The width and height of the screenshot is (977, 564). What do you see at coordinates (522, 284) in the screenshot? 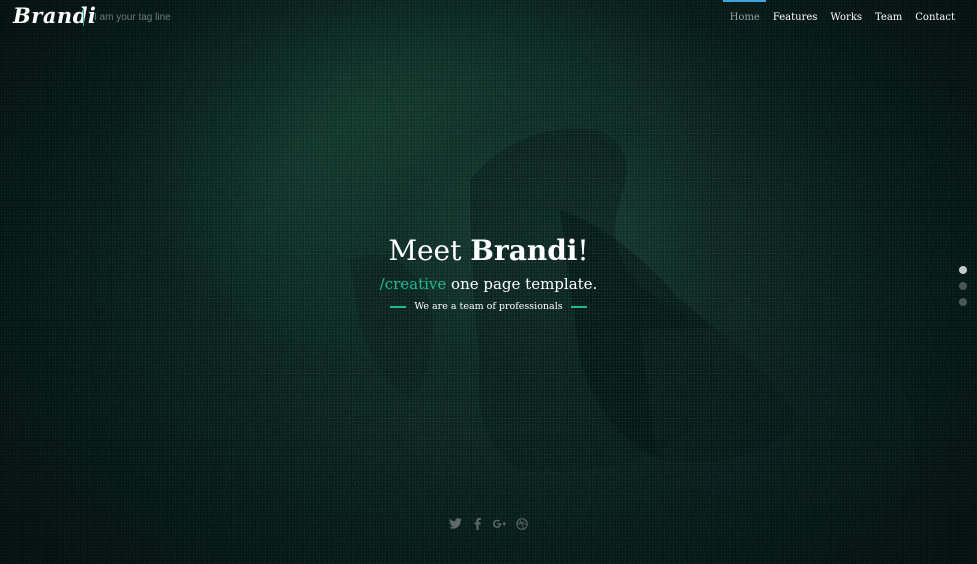
I see `subline-rest: one page template.` at bounding box center [522, 284].